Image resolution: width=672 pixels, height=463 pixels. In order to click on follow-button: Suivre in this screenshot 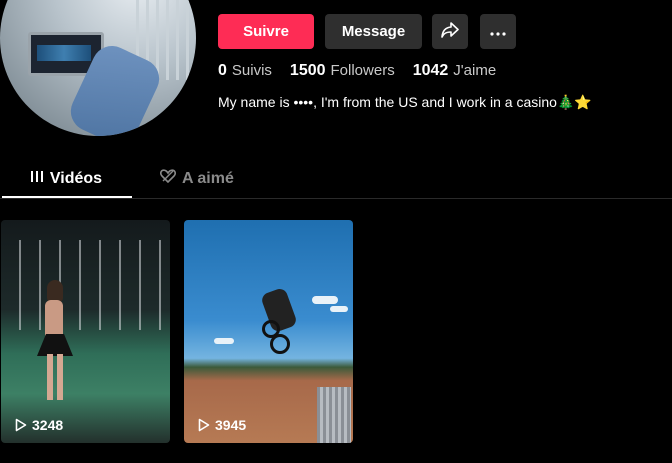, I will do `click(266, 31)`.